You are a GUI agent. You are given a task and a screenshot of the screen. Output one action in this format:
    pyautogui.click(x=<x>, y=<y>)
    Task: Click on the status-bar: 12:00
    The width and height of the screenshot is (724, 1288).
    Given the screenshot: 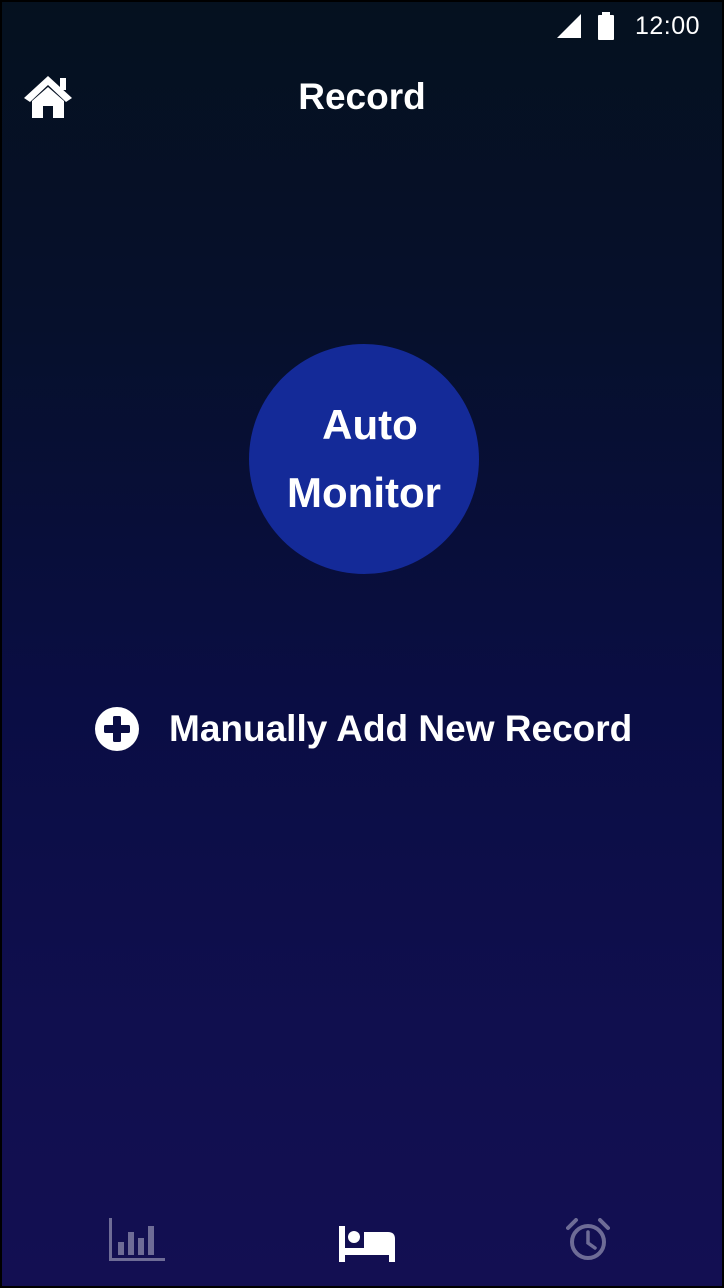 What is the action you would take?
    pyautogui.click(x=639, y=26)
    